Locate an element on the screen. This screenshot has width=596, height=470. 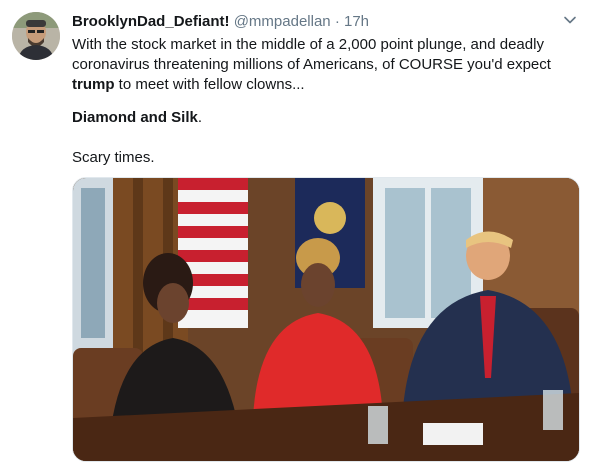
tweet-header: BrooklynDad_Defiant! @mmpadellan · 17h is located at coordinates (324, 22).